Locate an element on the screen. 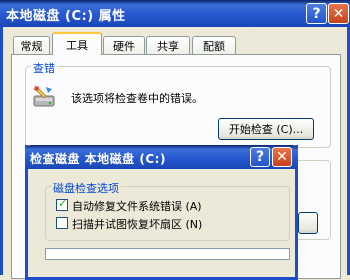 The image size is (350, 280). tab-quota: 配额 is located at coordinates (214, 45).